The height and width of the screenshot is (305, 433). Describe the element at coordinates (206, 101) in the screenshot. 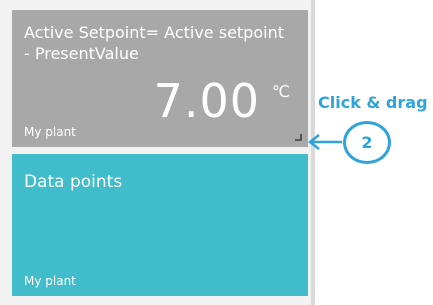

I see `setpoint-value: 7.00` at that location.